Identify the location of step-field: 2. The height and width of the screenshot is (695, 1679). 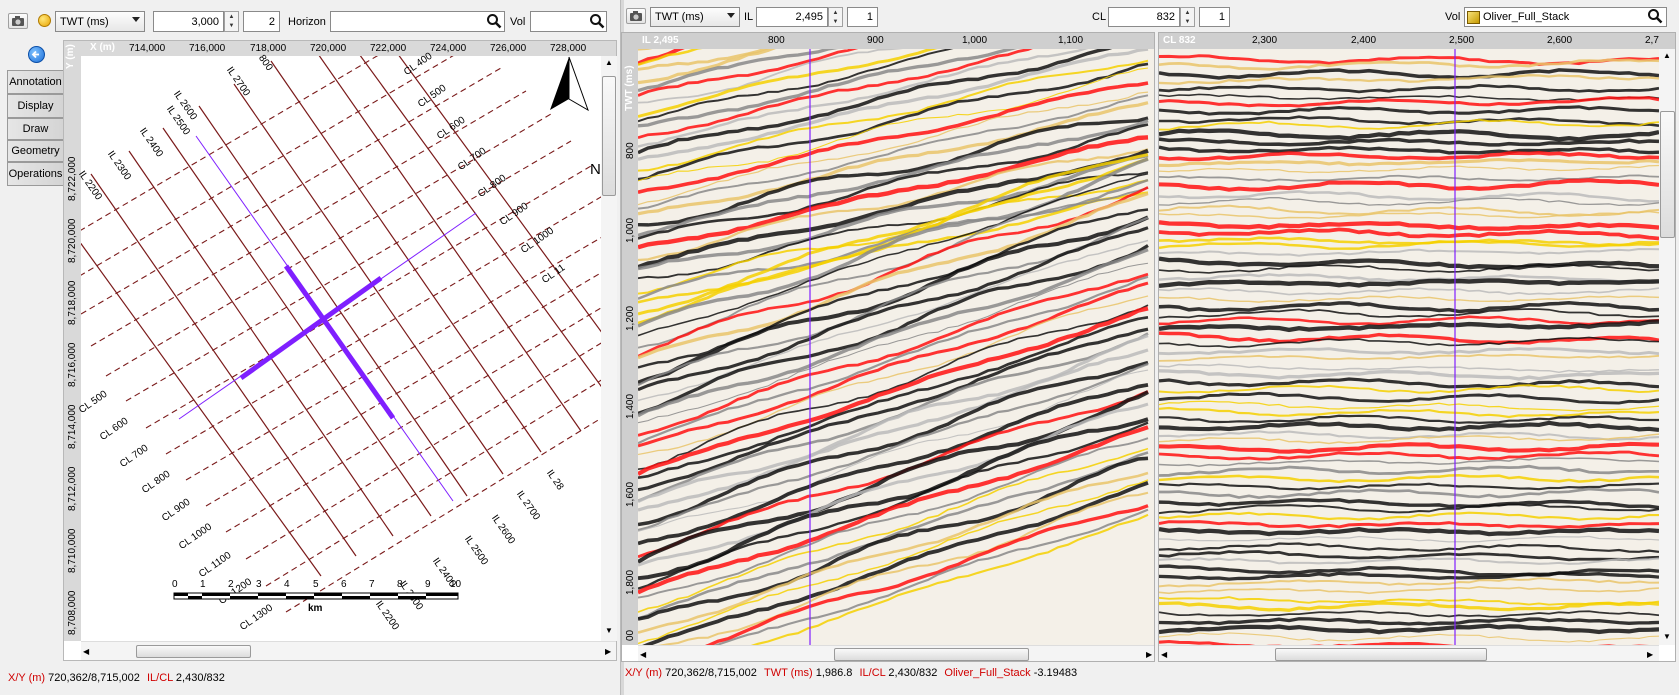
(261, 21).